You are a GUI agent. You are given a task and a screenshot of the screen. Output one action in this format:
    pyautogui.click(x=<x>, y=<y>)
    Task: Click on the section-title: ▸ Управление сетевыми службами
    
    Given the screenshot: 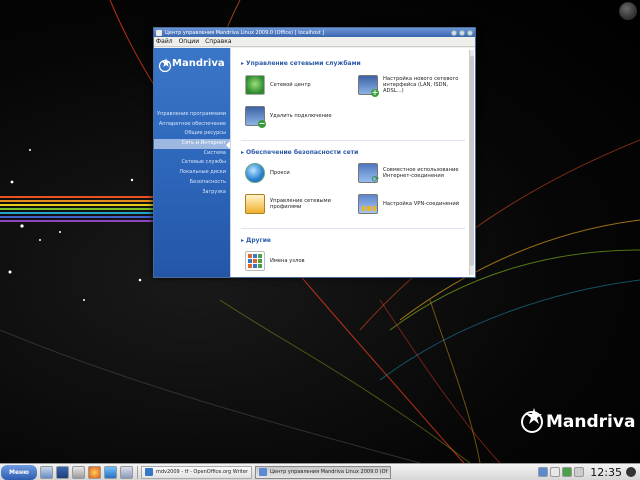 What is the action you would take?
    pyautogui.click(x=301, y=63)
    